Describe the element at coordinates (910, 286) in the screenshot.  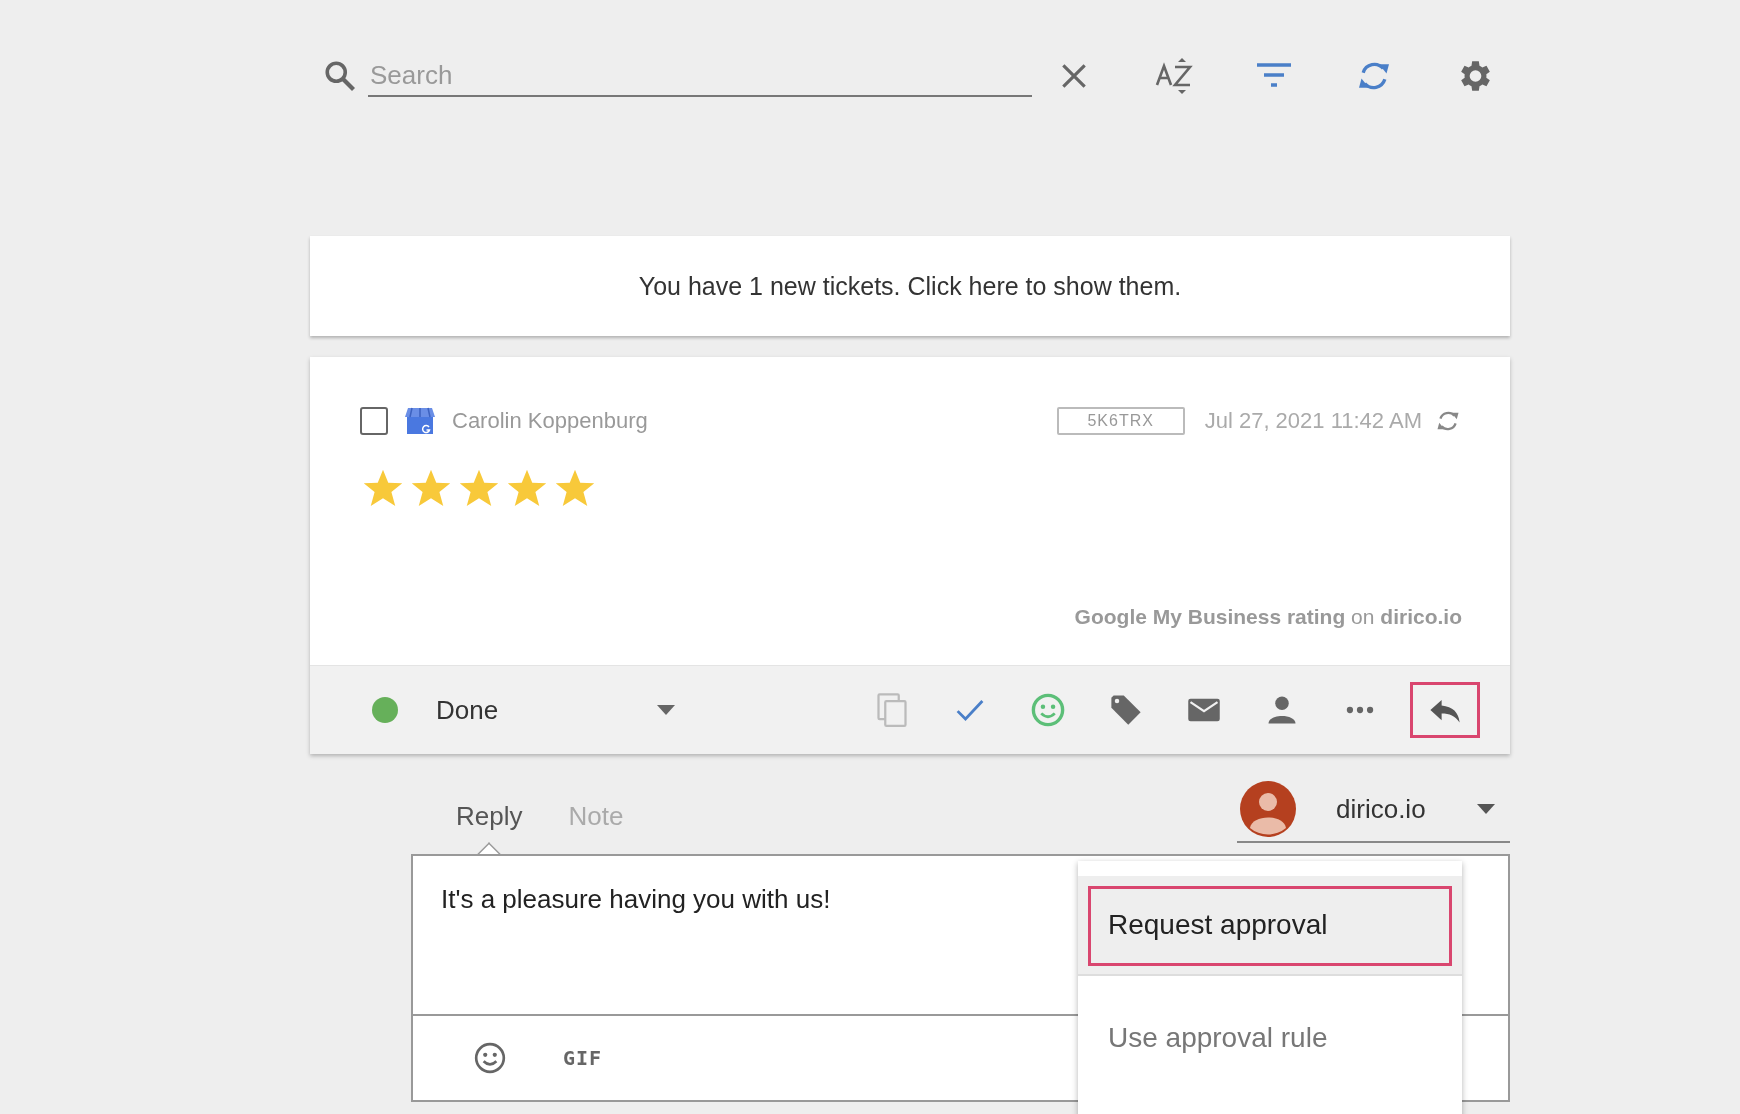
I see `new-tickets-notice: You have 1 new tickets. Click here to show them.` at that location.